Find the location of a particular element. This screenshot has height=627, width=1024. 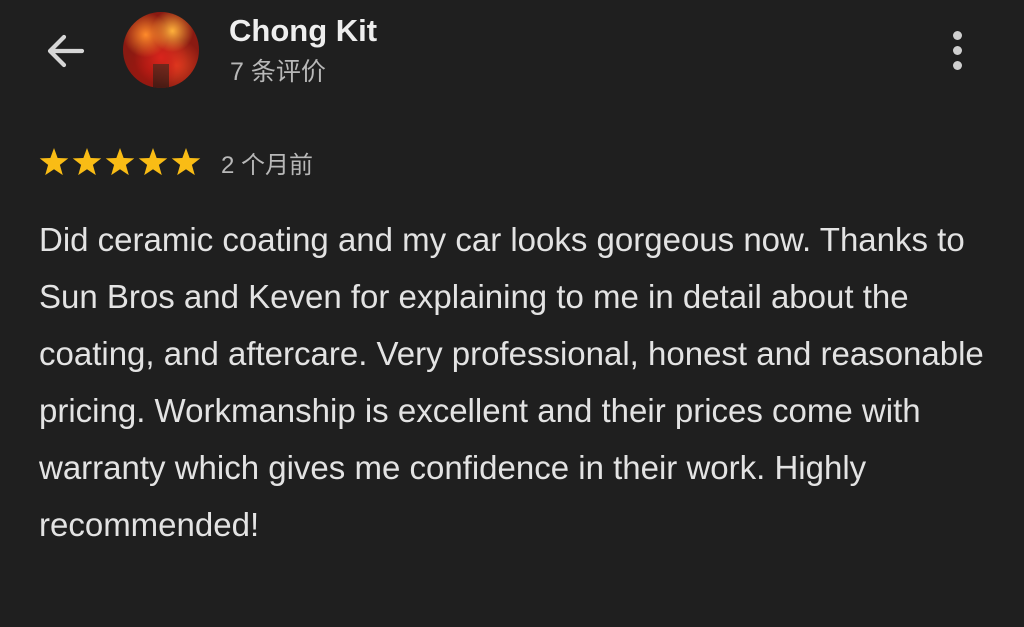

more-options-button is located at coordinates (957, 50).